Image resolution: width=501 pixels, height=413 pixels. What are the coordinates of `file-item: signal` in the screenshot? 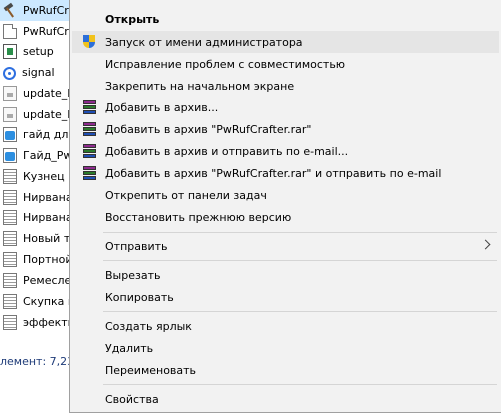 It's located at (36, 72).